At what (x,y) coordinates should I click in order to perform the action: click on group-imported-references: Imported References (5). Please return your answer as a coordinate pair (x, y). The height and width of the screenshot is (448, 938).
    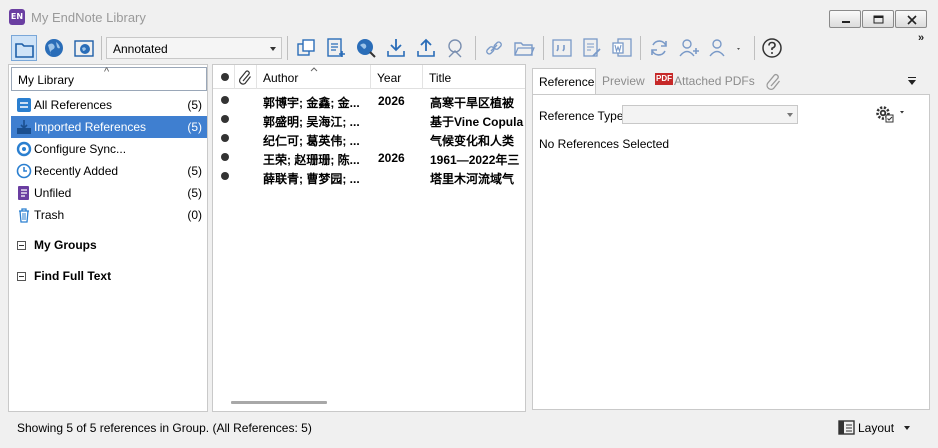
    Looking at the image, I should click on (109, 127).